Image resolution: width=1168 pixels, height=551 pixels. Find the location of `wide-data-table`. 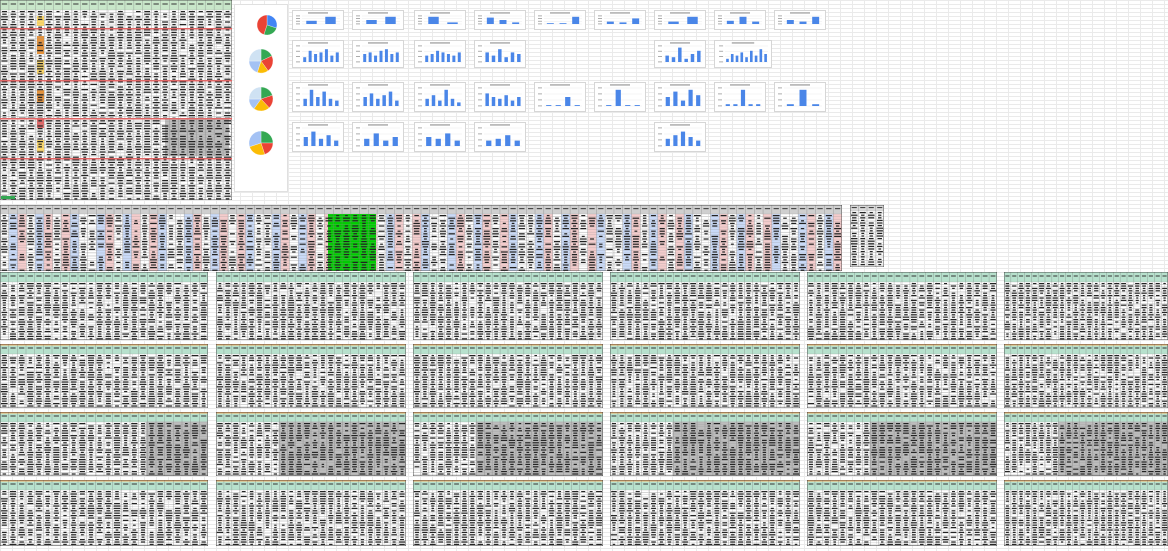

wide-data-table is located at coordinates (421, 238).